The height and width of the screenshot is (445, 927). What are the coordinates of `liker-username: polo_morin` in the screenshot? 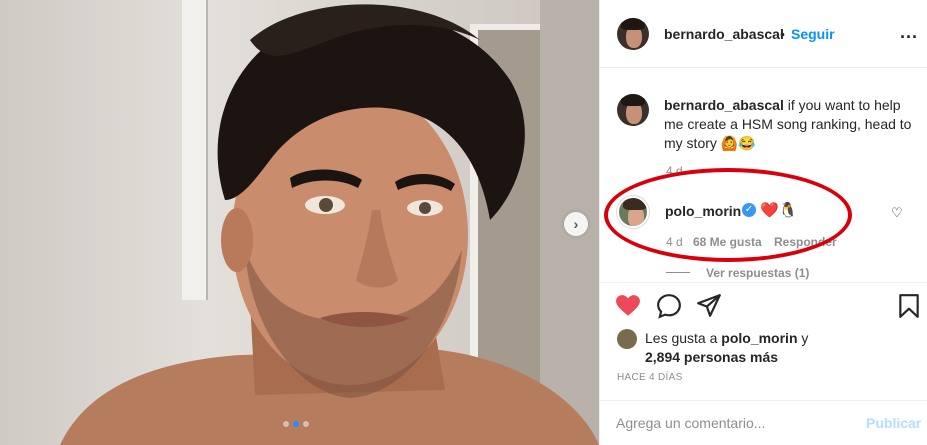 It's located at (759, 338).